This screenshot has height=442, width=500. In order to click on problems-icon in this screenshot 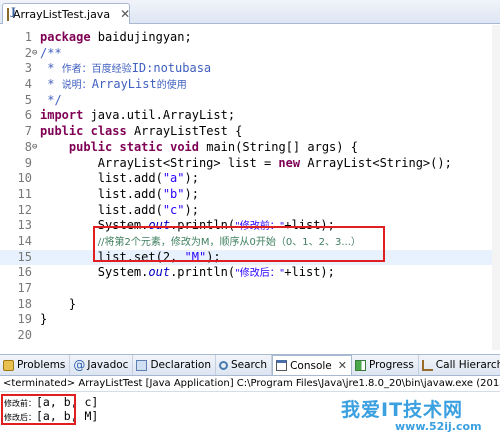, I will do `click(8, 365)`.